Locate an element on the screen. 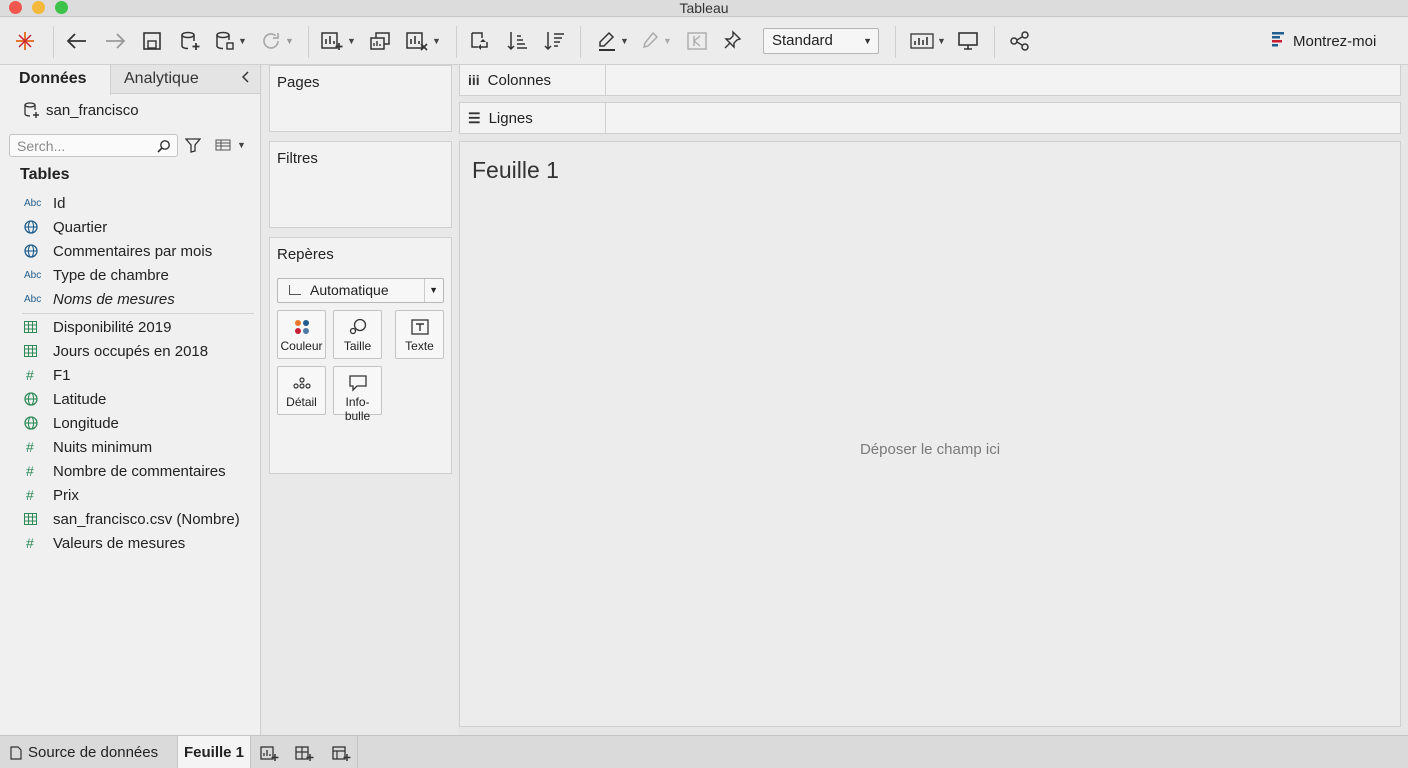 The image size is (1408, 768). field-item: Longitude is located at coordinates (127, 423).